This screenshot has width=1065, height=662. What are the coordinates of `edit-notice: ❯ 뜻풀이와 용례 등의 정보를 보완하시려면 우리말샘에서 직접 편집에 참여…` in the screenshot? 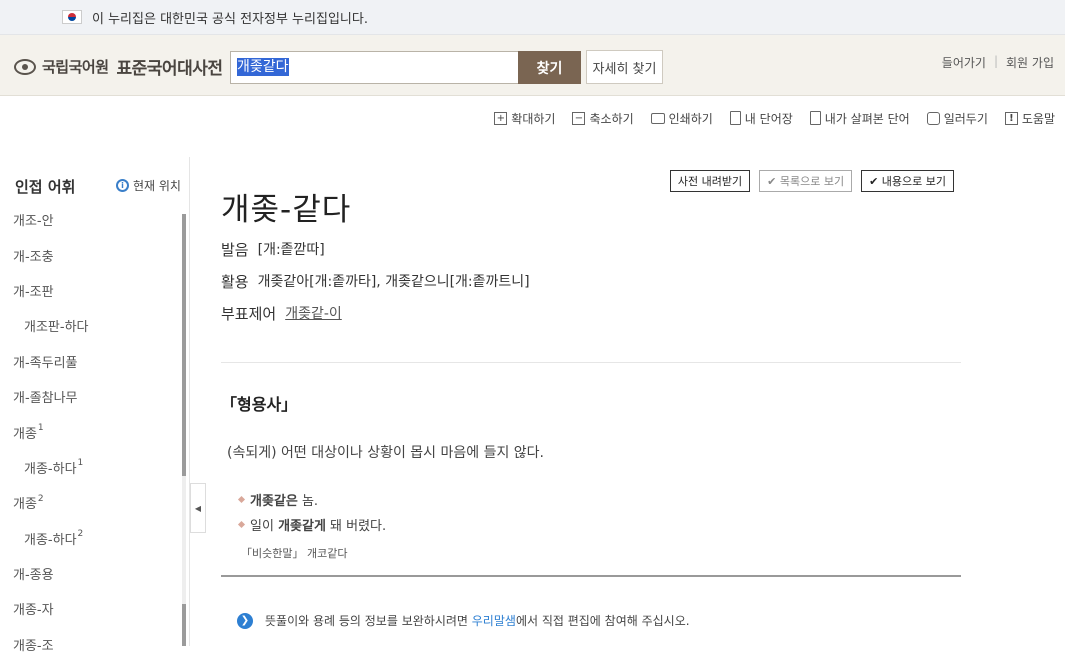 It's located at (463, 620).